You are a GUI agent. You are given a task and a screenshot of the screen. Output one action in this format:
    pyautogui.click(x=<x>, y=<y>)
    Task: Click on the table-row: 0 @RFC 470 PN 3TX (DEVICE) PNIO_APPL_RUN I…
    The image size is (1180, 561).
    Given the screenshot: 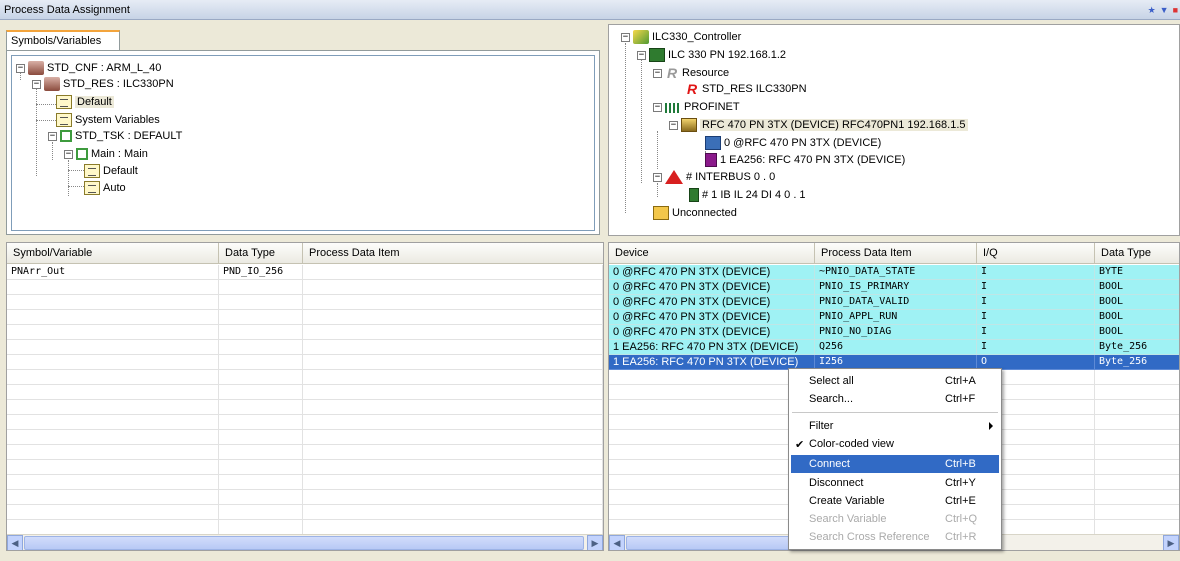 What is the action you would take?
    pyautogui.click(x=894, y=317)
    